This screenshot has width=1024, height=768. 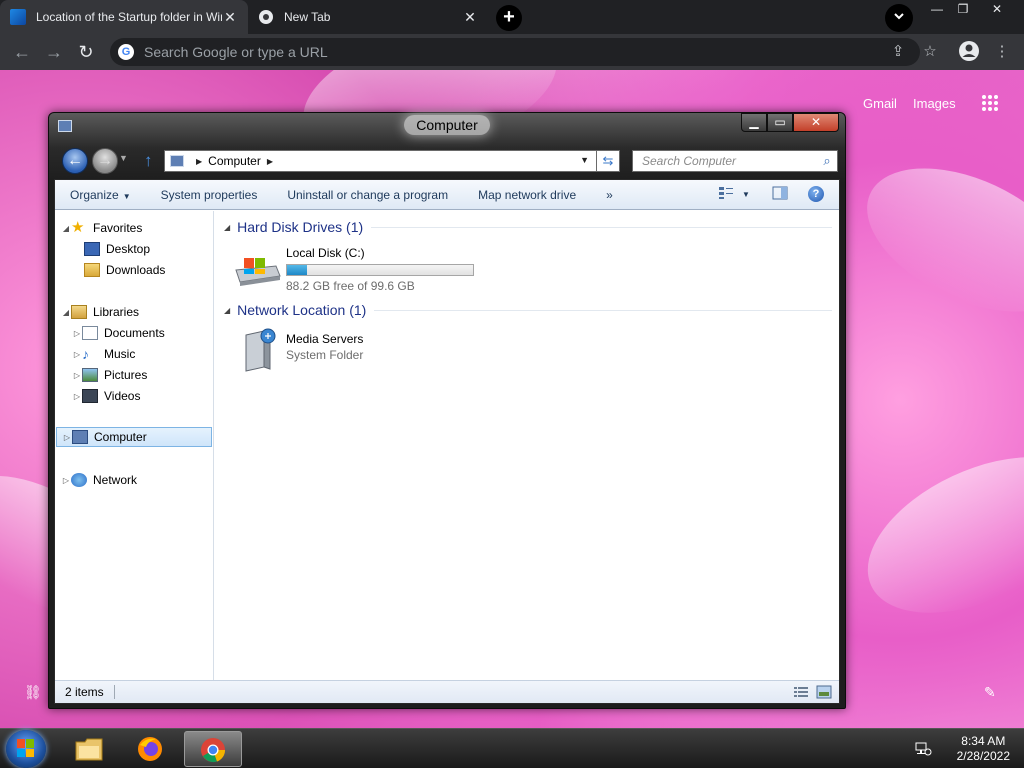 I want to click on nav-pictures: ▷ Pictures, so click(x=109, y=375).